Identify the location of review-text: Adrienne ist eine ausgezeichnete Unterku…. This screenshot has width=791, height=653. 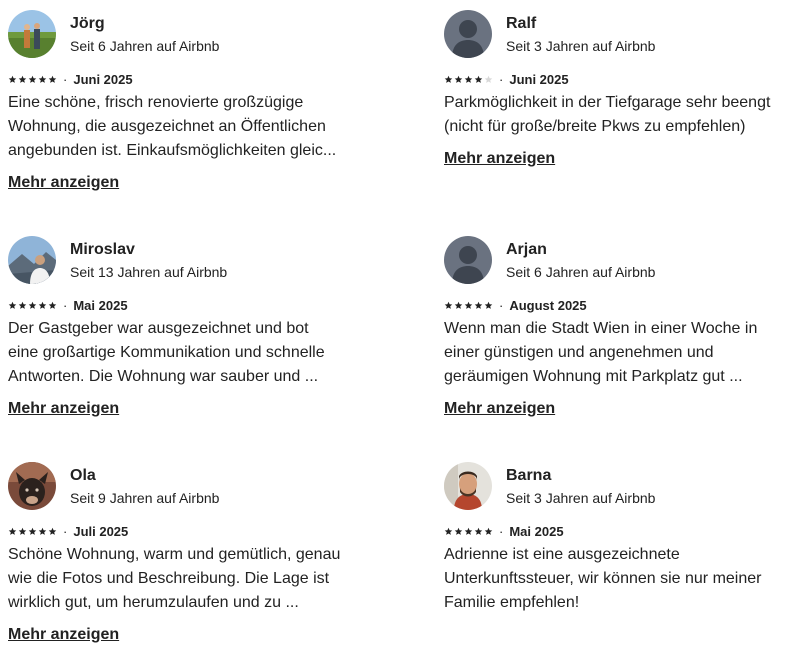
(603, 578).